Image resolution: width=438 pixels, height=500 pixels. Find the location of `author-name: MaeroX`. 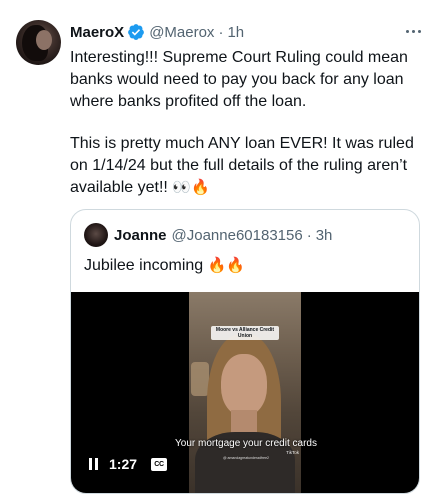

author-name: MaeroX is located at coordinates (97, 32).